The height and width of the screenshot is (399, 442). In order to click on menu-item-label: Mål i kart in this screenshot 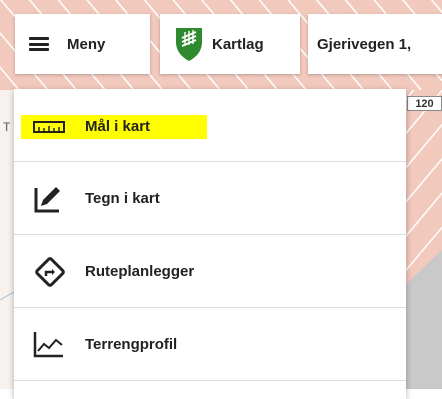, I will do `click(118, 126)`.